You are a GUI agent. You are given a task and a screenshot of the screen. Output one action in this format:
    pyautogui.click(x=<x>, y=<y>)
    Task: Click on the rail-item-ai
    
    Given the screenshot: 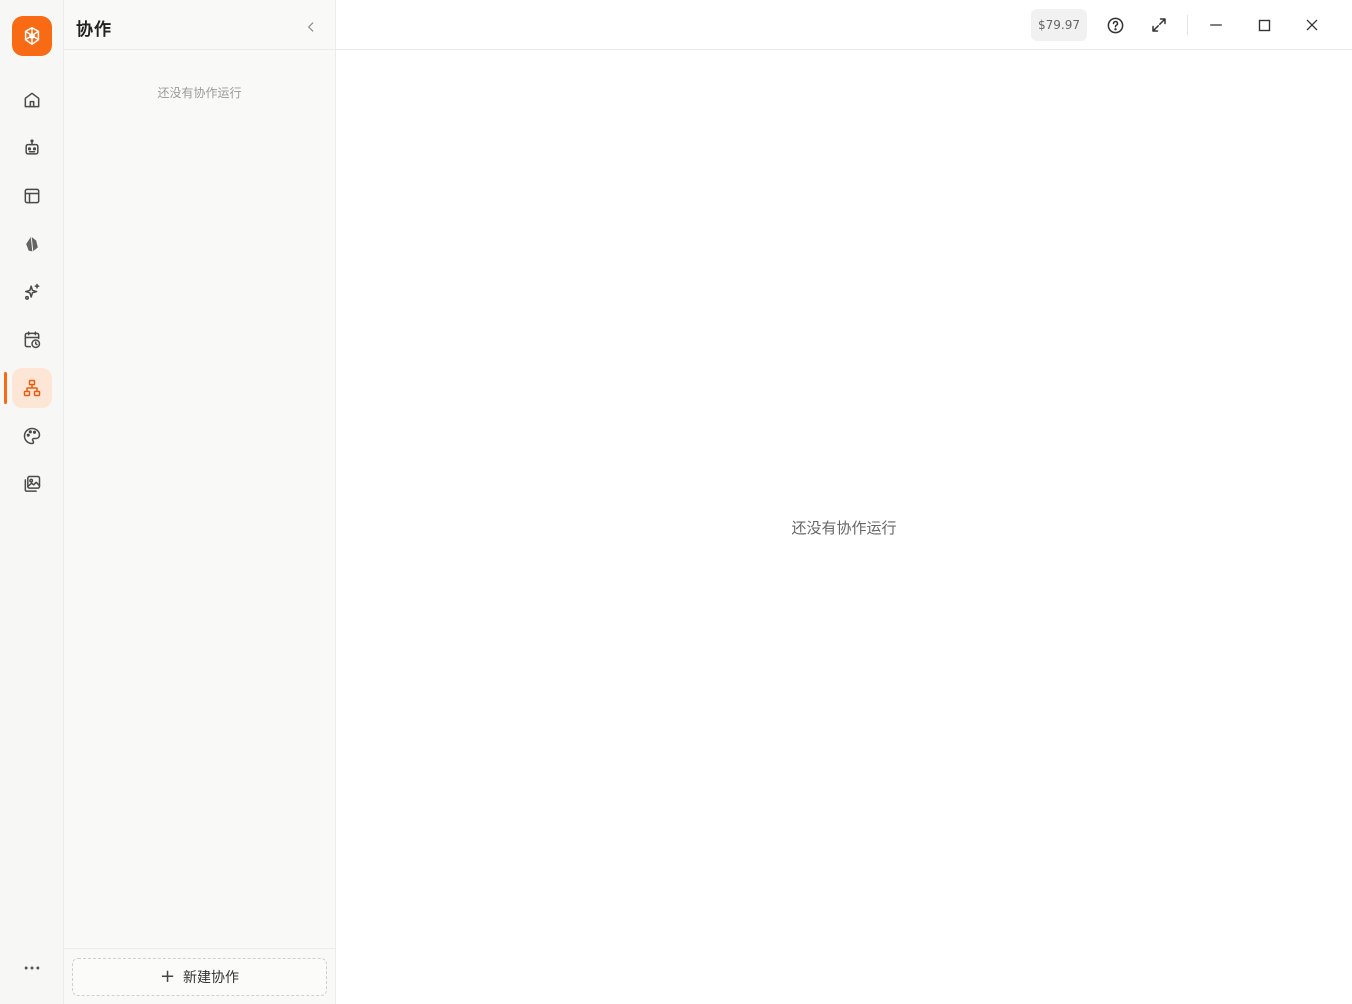 What is the action you would take?
    pyautogui.click(x=32, y=292)
    